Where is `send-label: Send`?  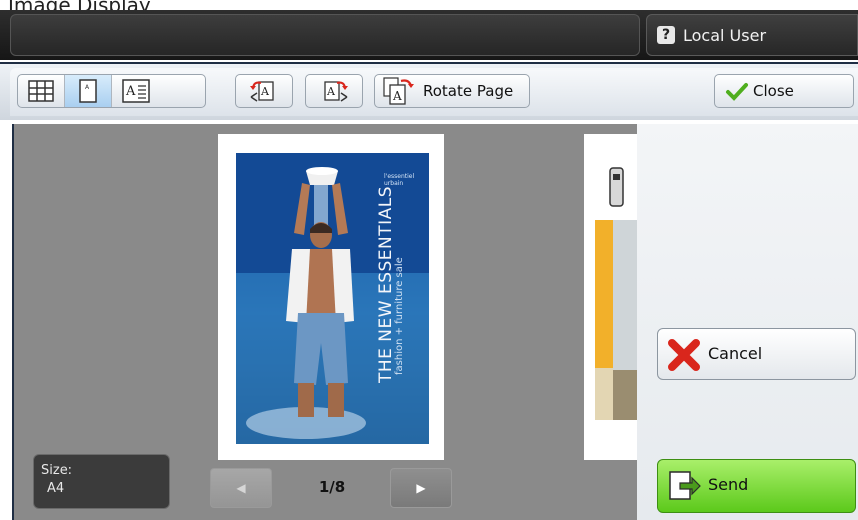 send-label: Send is located at coordinates (728, 484).